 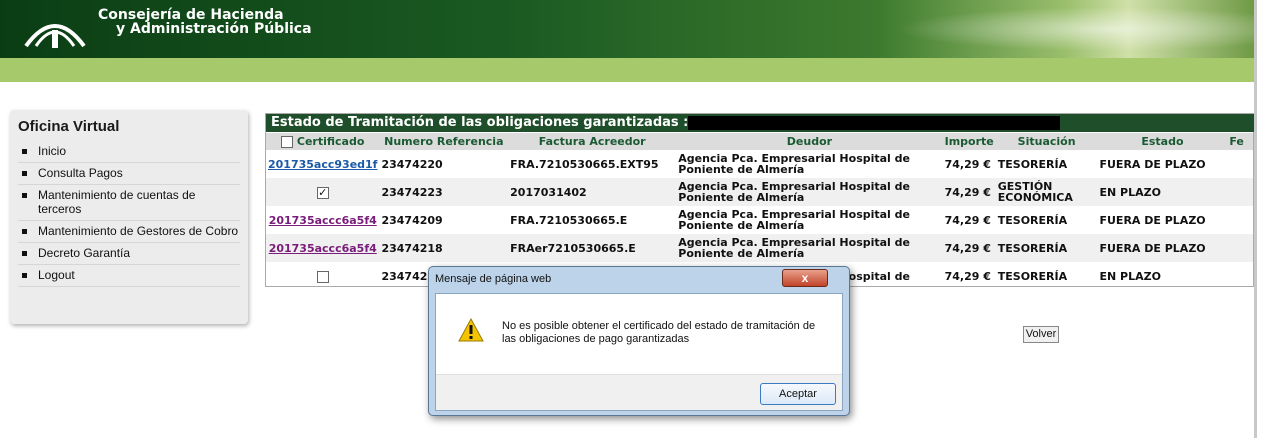 I want to click on certificate-link: 201735acc93ed1f, so click(x=322, y=164).